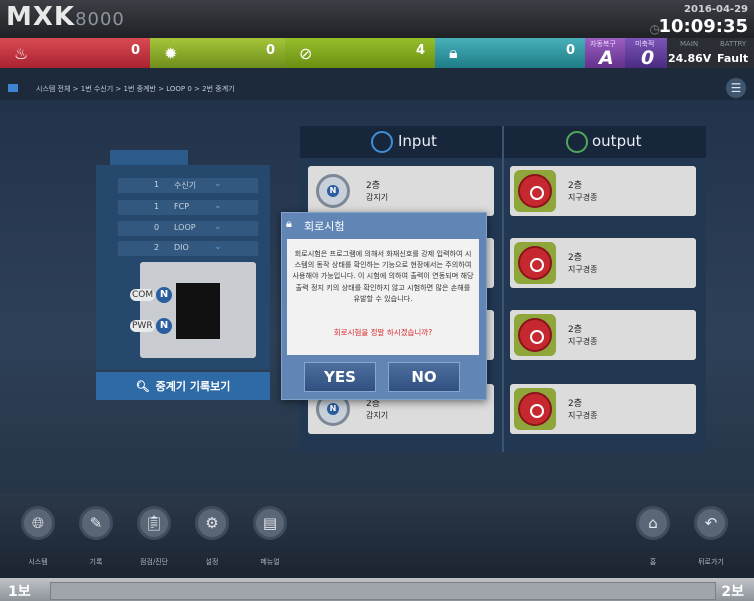 Image resolution: width=754 pixels, height=601 pixels. Describe the element at coordinates (188, 228) in the screenshot. I see `device-row-loop: 0 LOOP ⌄` at that location.